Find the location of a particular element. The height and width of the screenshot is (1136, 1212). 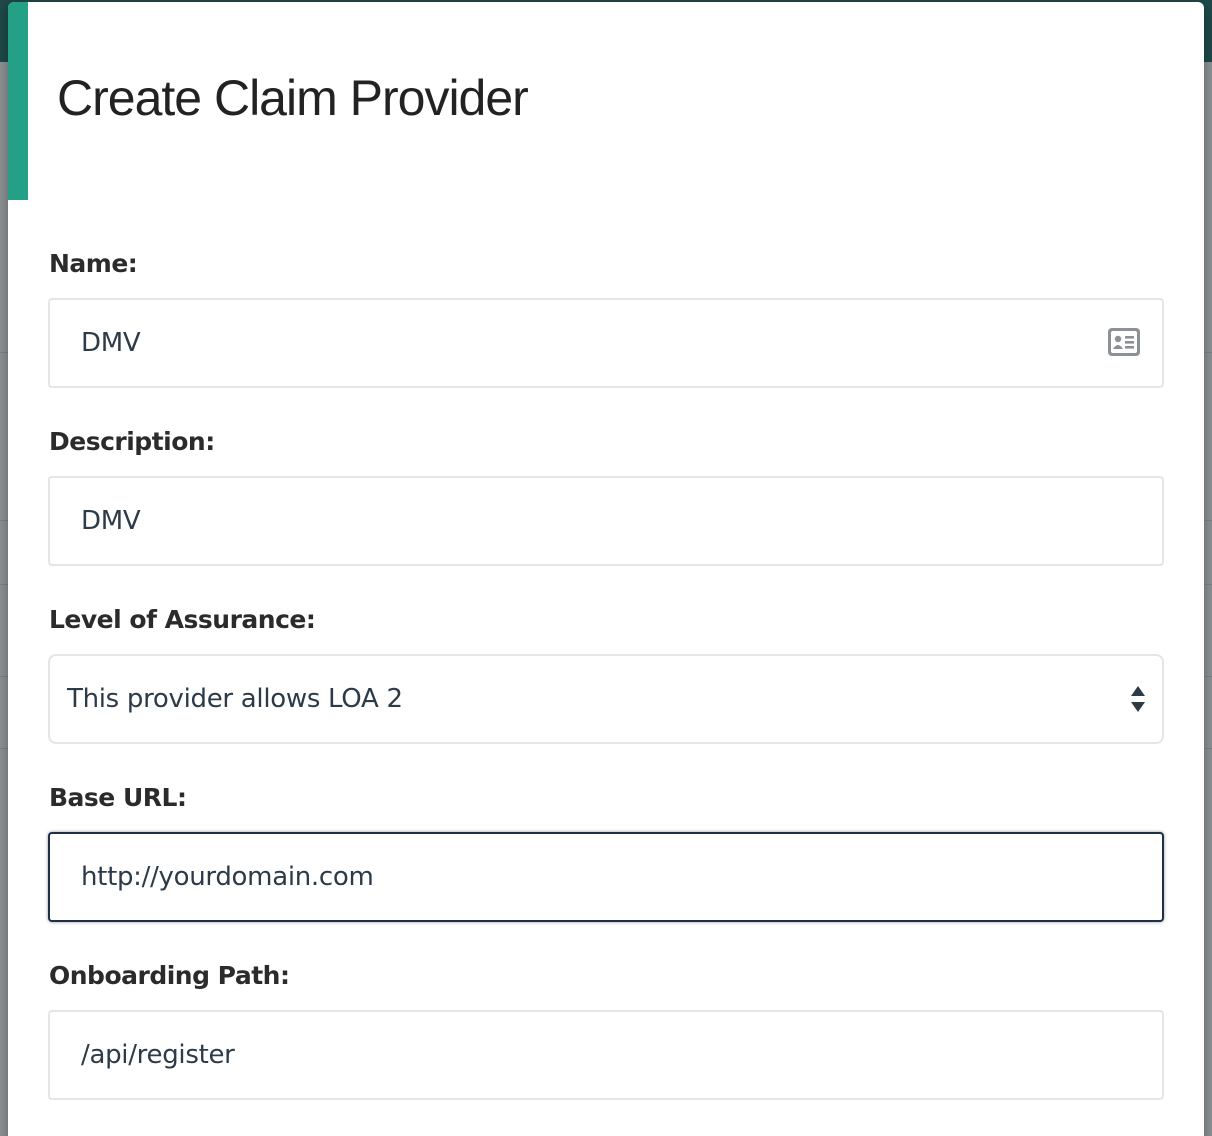

description-label: Description: is located at coordinates (132, 441).